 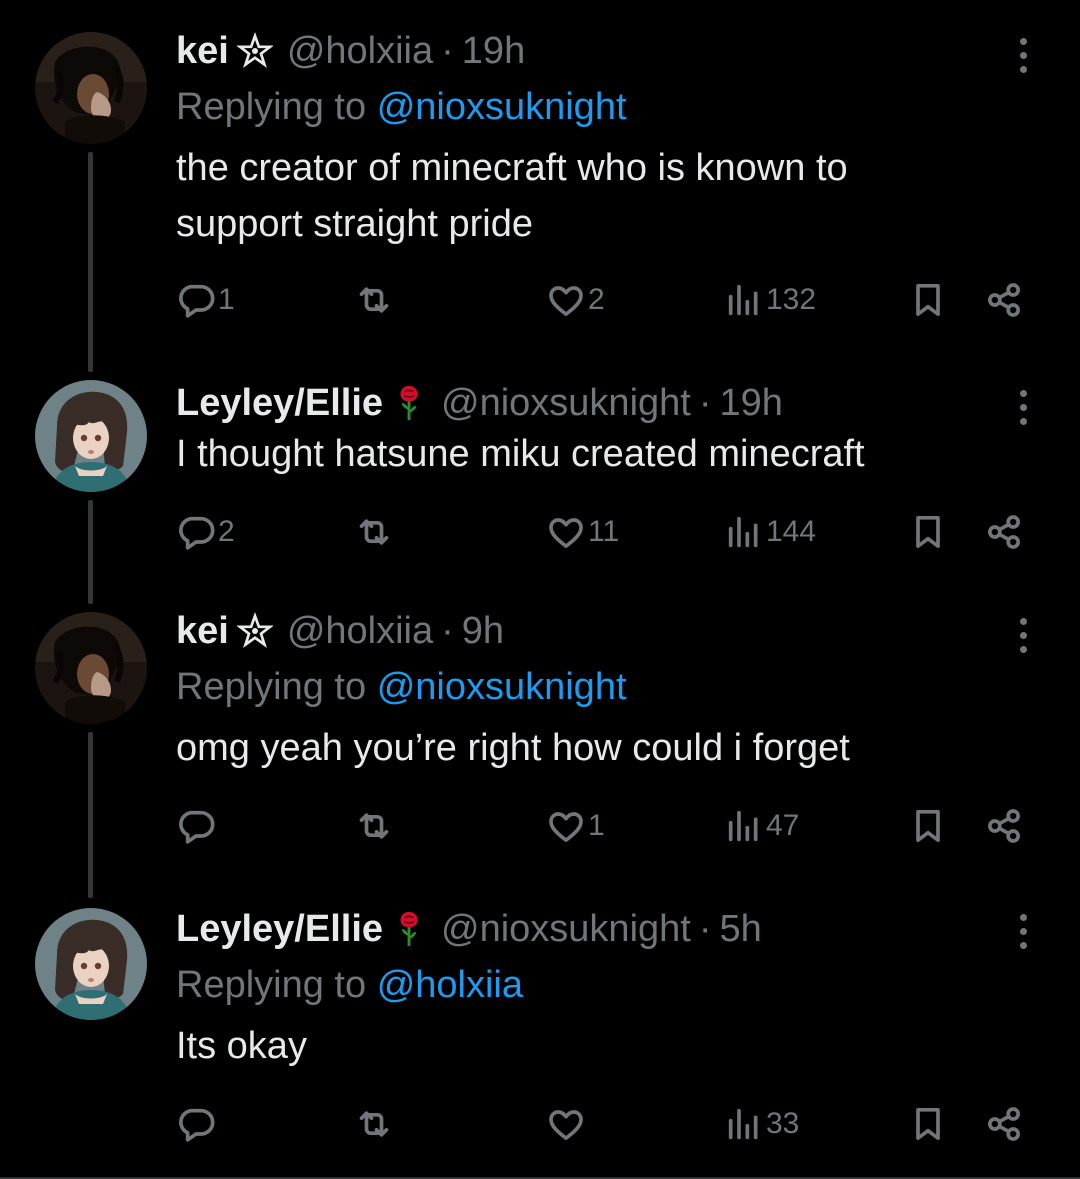 I want to click on like-button, so click(x=567, y=1124).